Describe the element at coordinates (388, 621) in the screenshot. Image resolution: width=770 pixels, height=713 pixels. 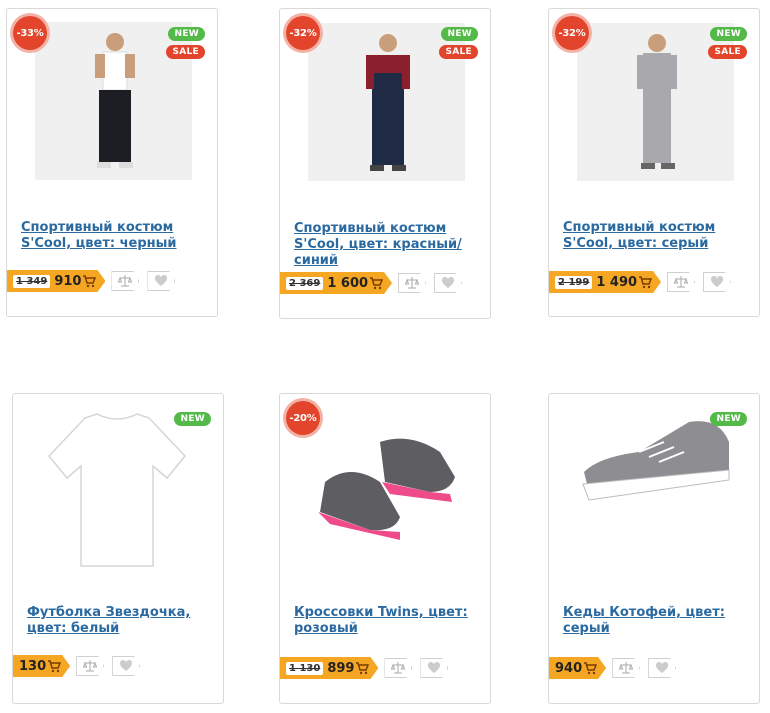
I see `product-title-link: Кроссовки Twins, цвет: розовый` at that location.